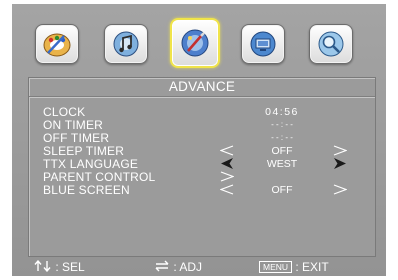  I want to click on menu-item-sleep-timer: SLEEP TIMER OFF, so click(202, 151).